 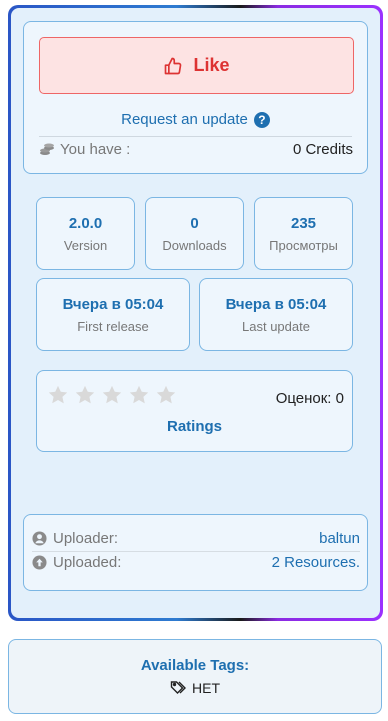 What do you see at coordinates (194, 233) in the screenshot?
I see `stat-downloads: 0 Downloads` at bounding box center [194, 233].